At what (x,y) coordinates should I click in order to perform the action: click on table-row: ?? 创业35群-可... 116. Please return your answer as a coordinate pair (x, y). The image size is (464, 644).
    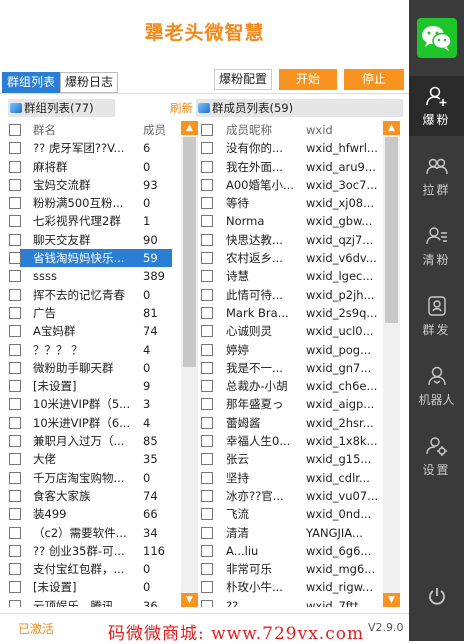
    Looking at the image, I should click on (90, 551).